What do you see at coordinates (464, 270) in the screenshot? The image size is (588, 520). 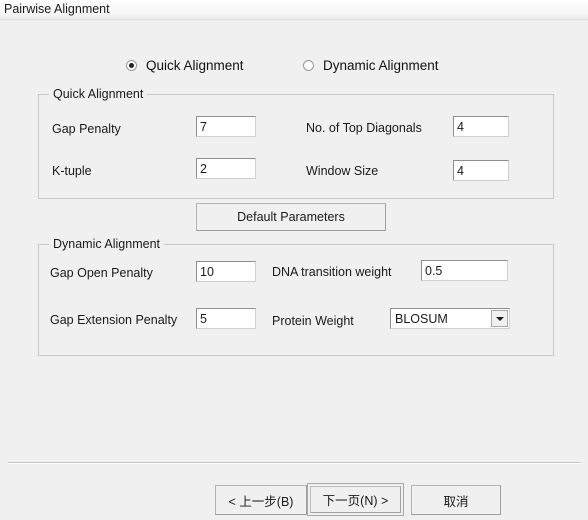 I see `dna-transition-weight-input` at bounding box center [464, 270].